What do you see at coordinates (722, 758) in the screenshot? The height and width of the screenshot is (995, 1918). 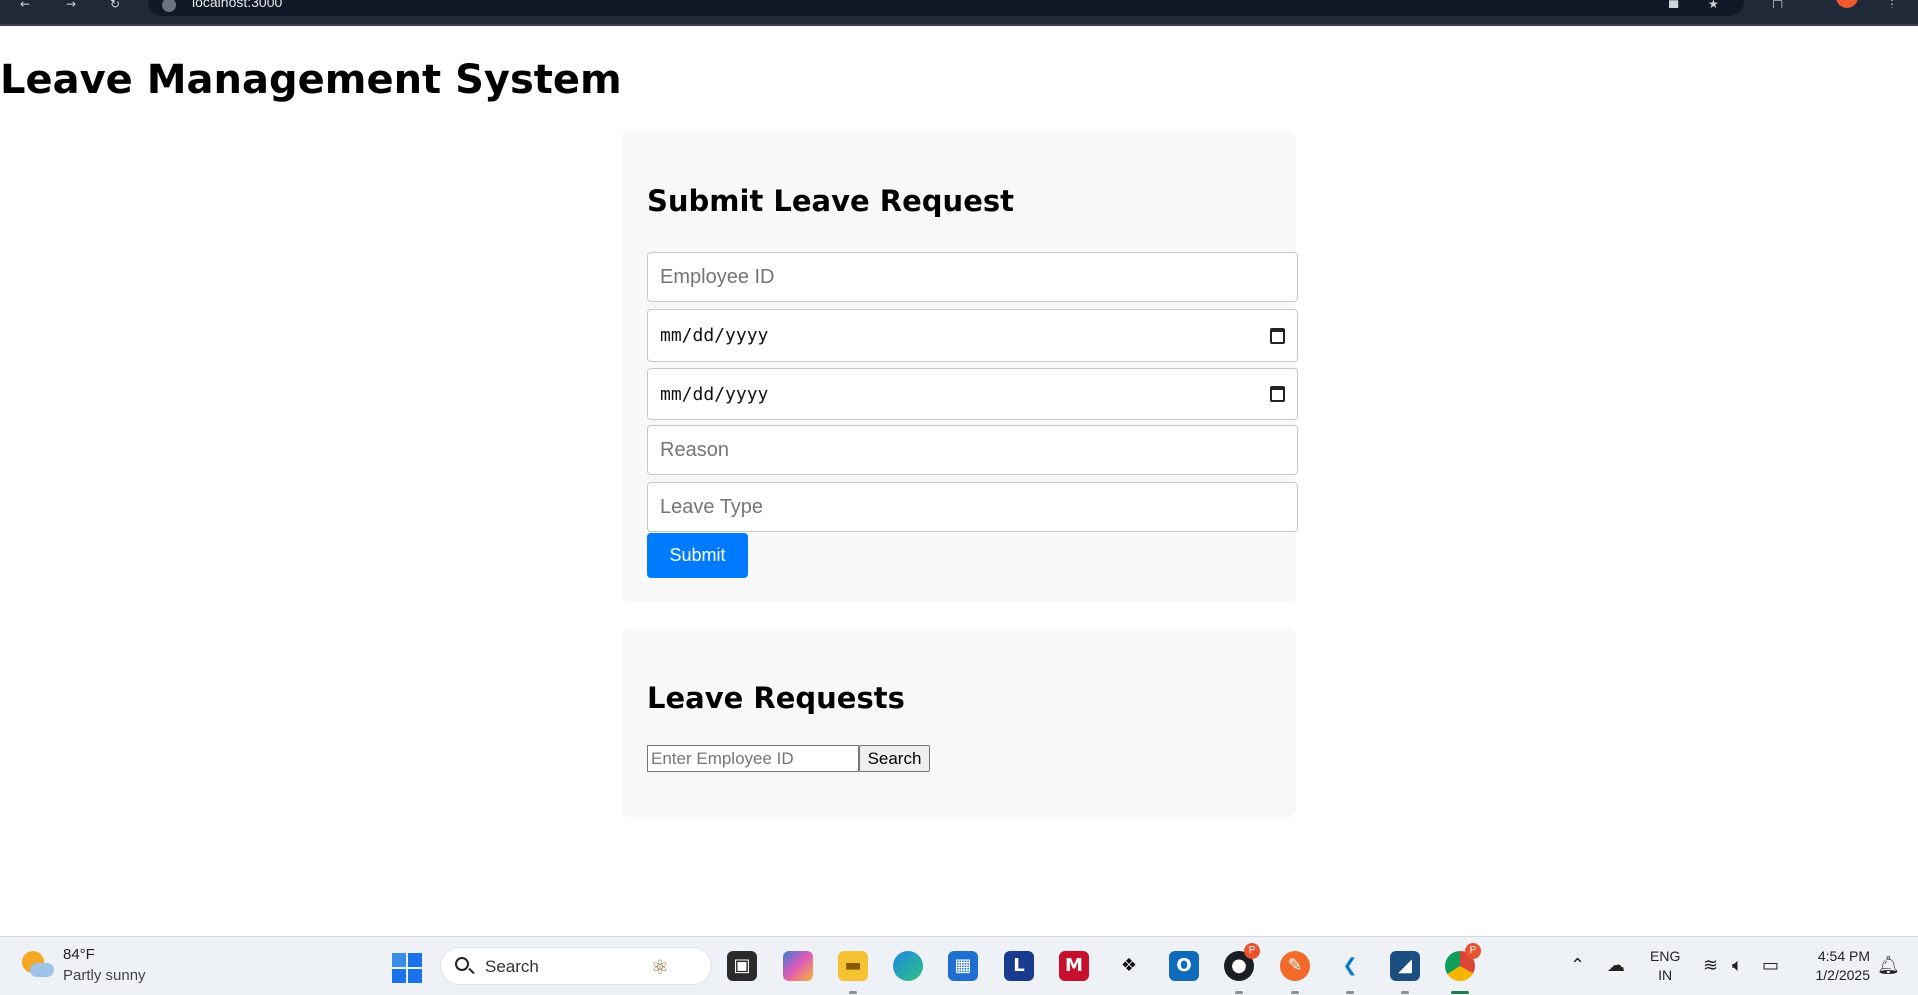 I see `employee-search-placeholder: Enter Employee ID` at bounding box center [722, 758].